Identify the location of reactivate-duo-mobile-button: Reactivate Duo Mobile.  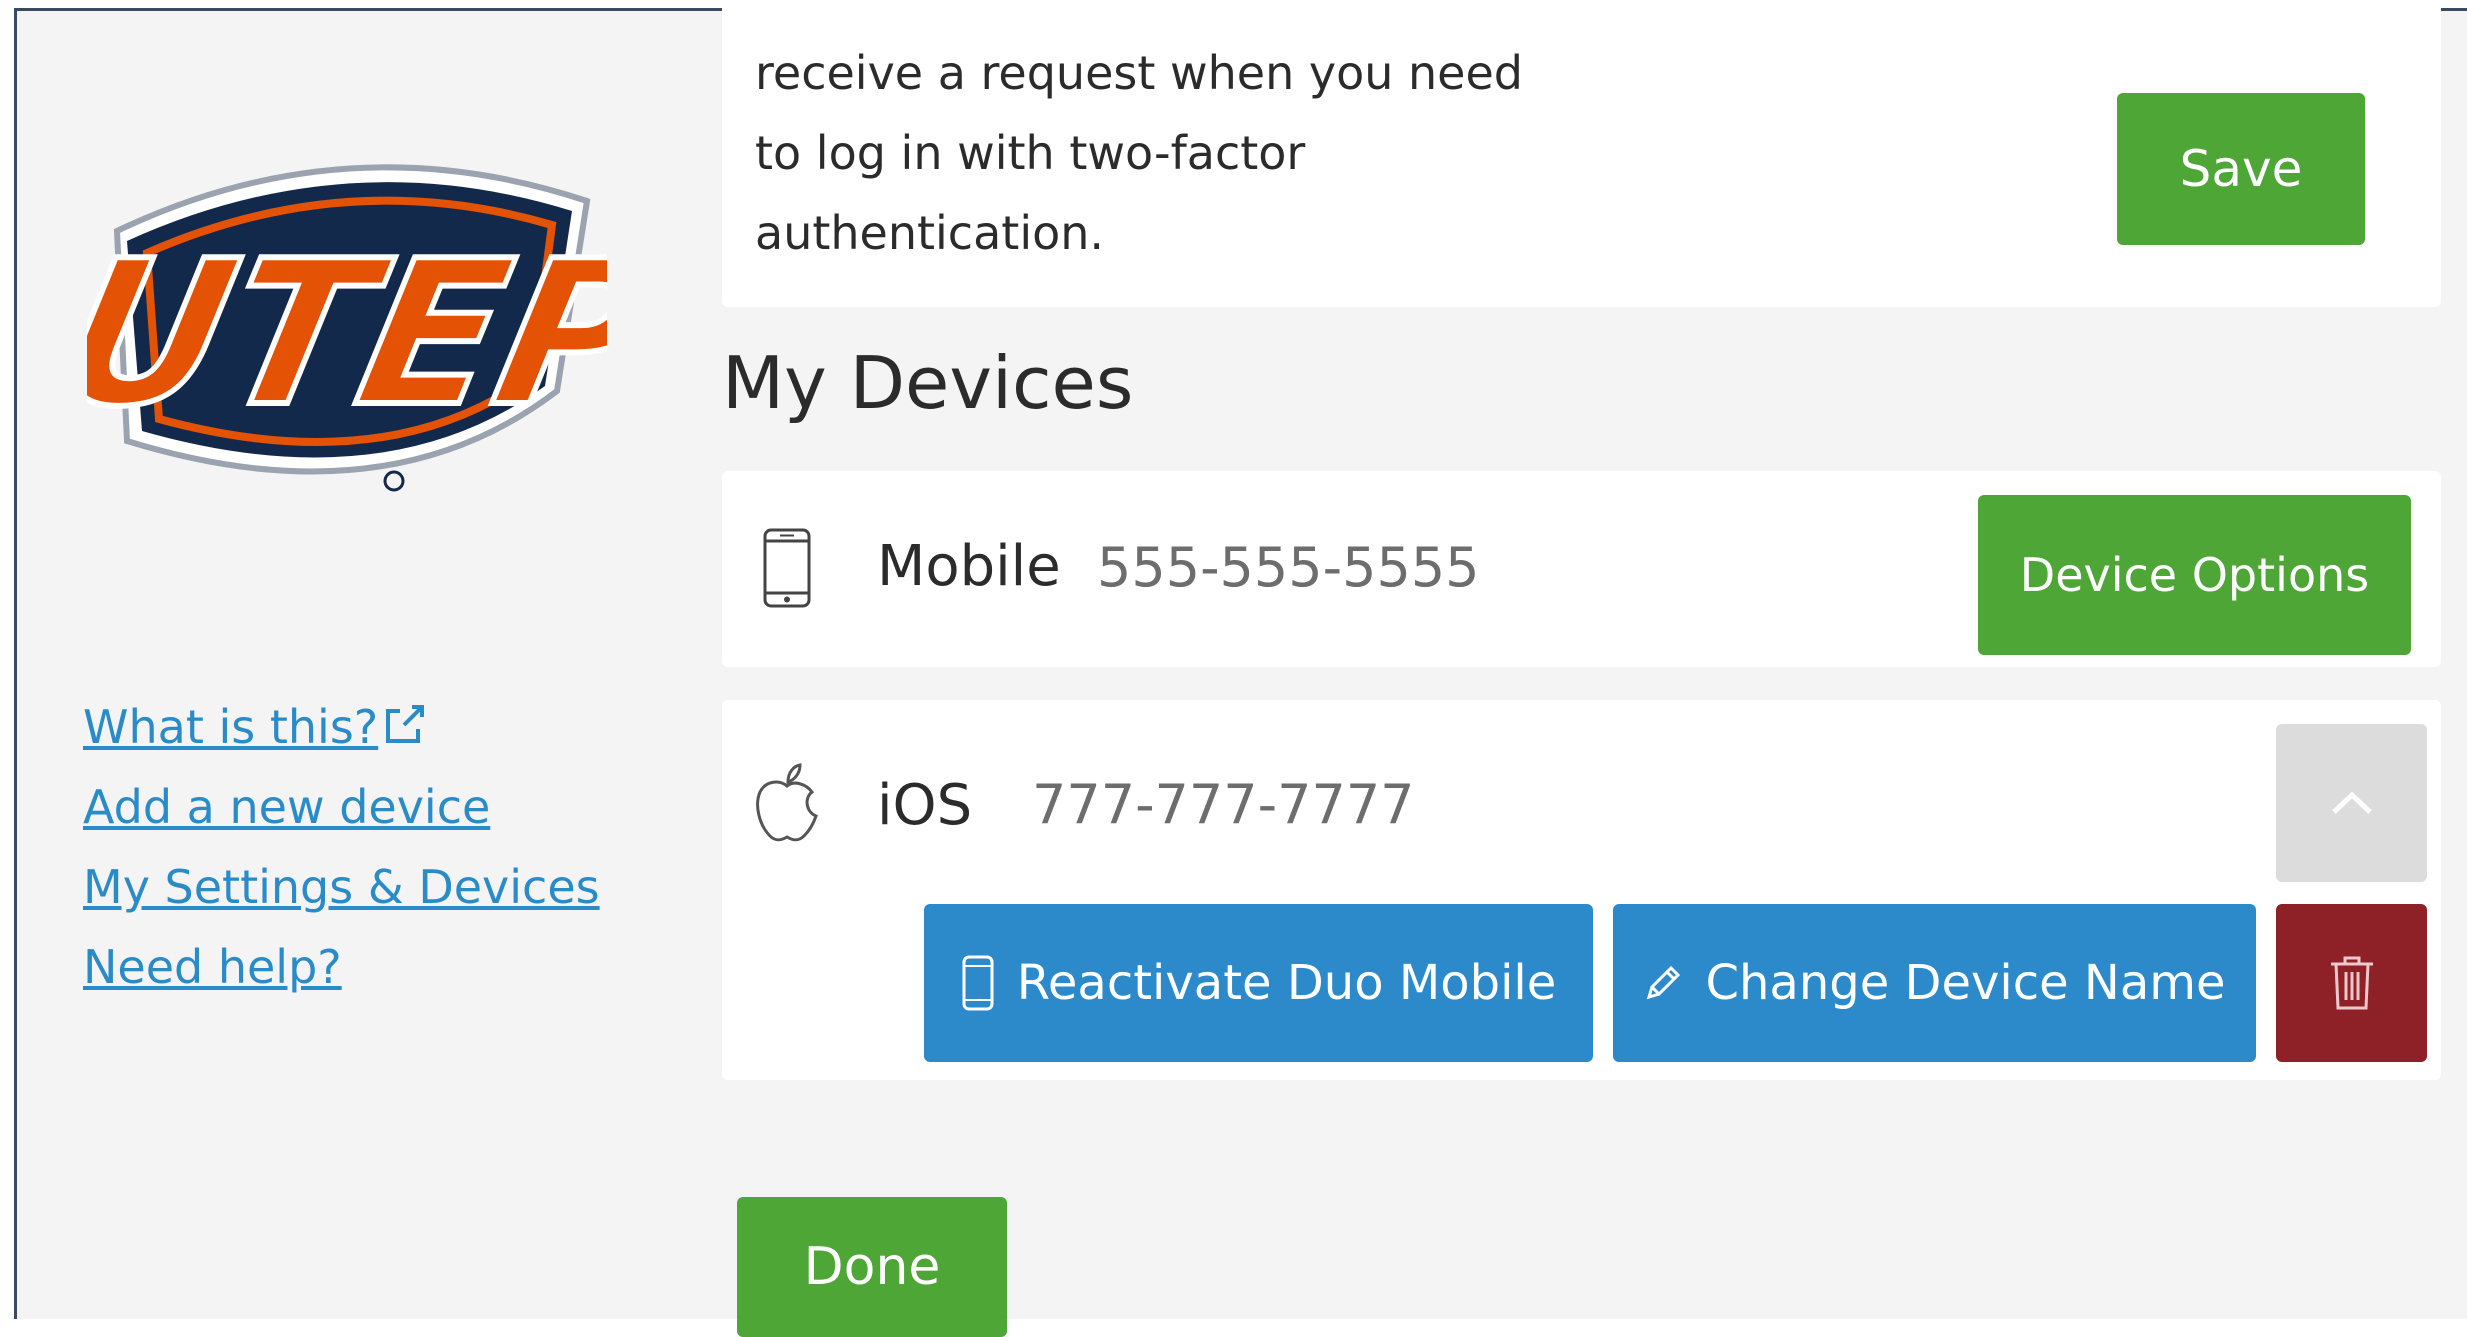
(1258, 983).